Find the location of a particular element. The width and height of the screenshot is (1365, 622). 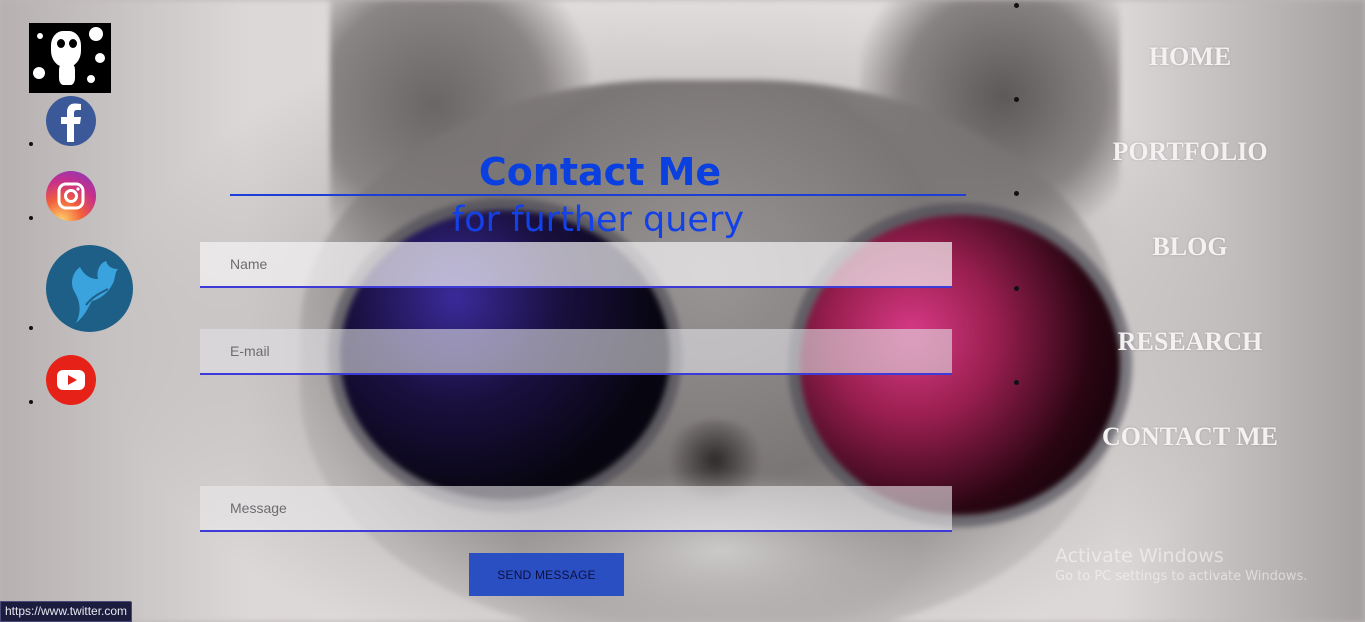

site-logo is located at coordinates (70, 58).